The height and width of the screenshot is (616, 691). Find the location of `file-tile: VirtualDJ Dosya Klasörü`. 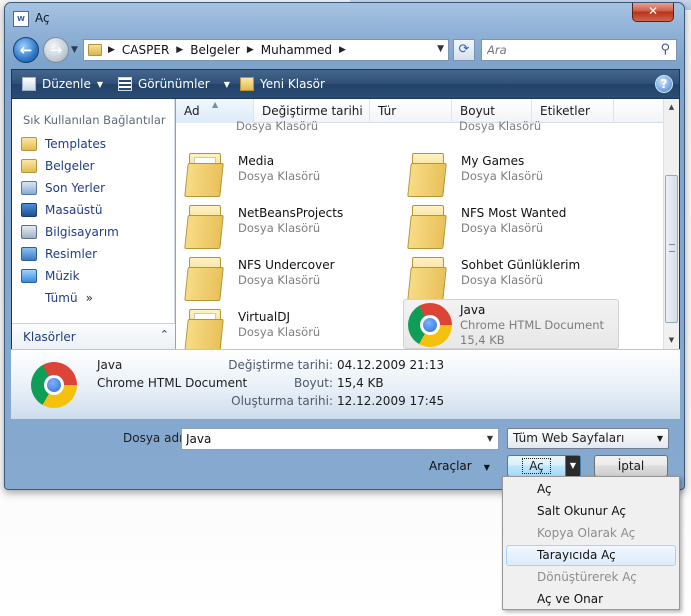

file-tile: VirtualDJ Dosya Klasörü is located at coordinates (286, 330).